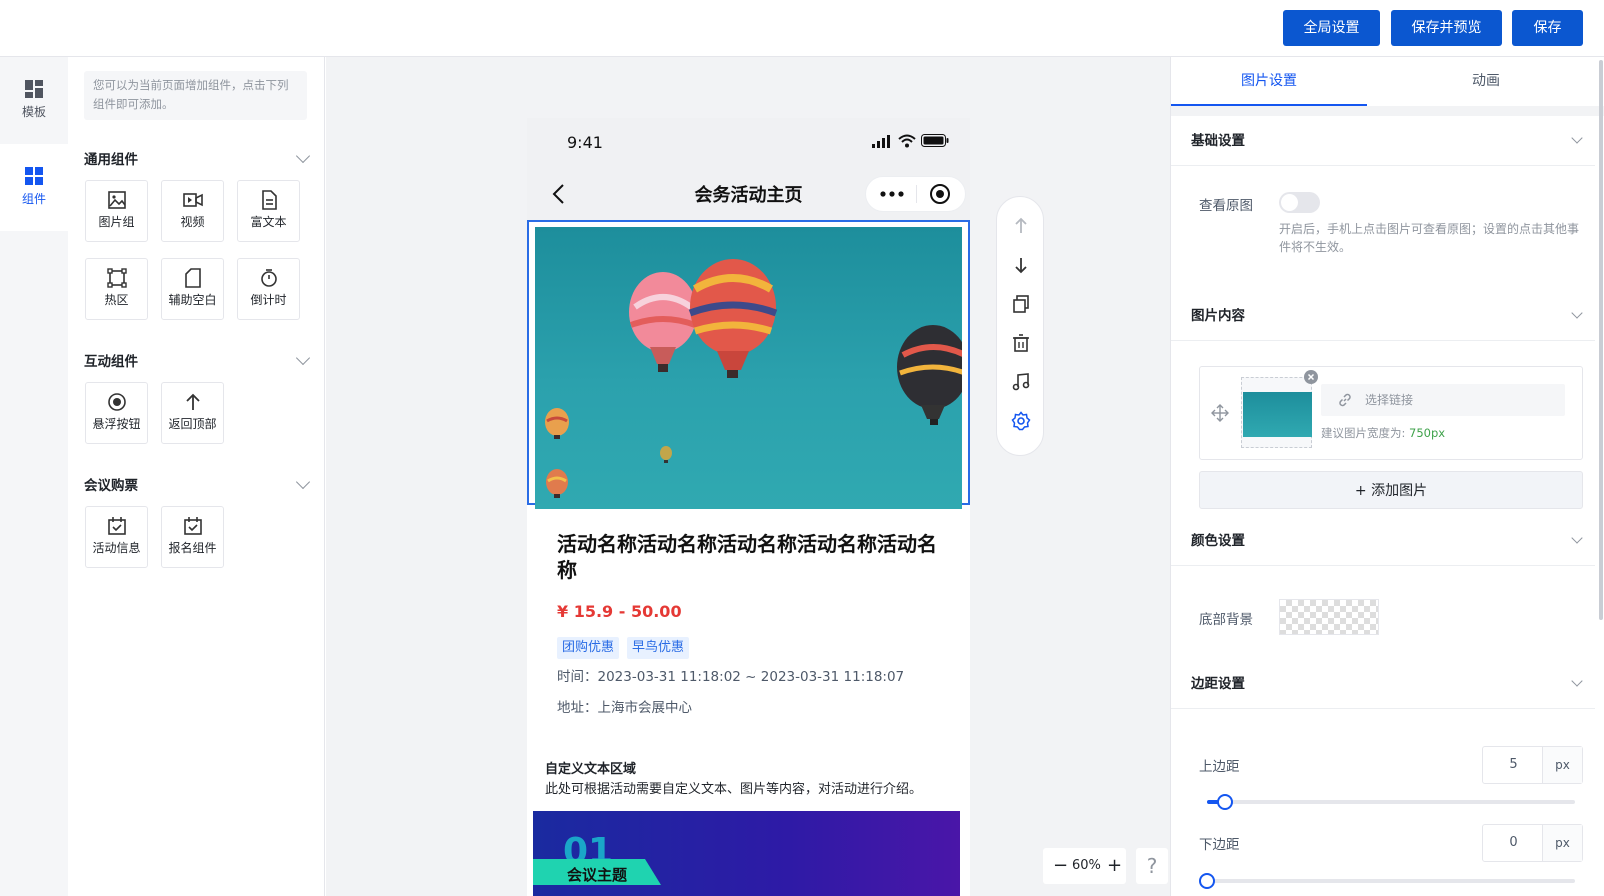 The image size is (1604, 896). Describe the element at coordinates (116, 402) in the screenshot. I see `float-button-icon` at that location.